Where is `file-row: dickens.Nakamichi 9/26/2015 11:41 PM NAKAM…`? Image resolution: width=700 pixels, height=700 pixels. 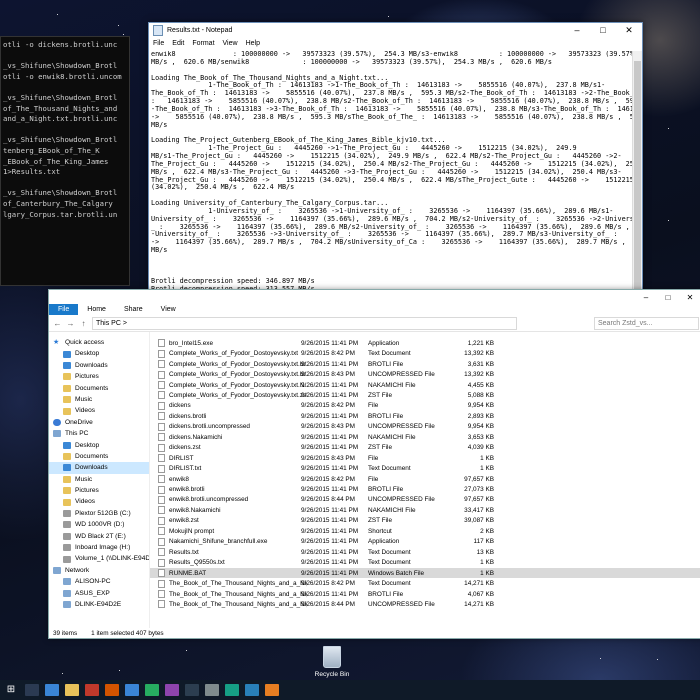 file-row: dickens.Nakamichi 9/26/2015 11:41 PM NAKAM… is located at coordinates (425, 437).